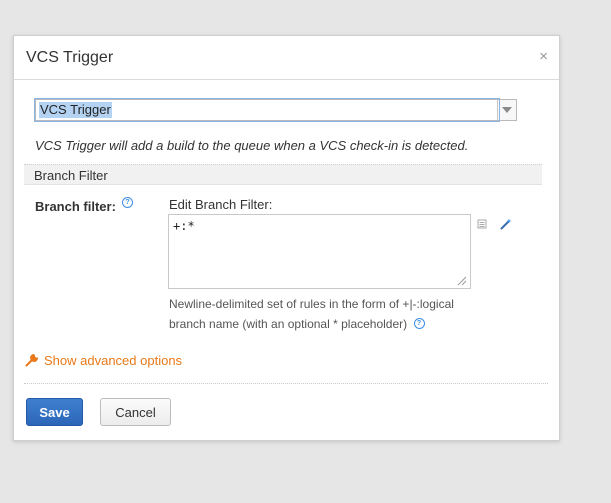  Describe the element at coordinates (113, 360) in the screenshot. I see `show-advanced-options-label: Show advanced options` at that location.